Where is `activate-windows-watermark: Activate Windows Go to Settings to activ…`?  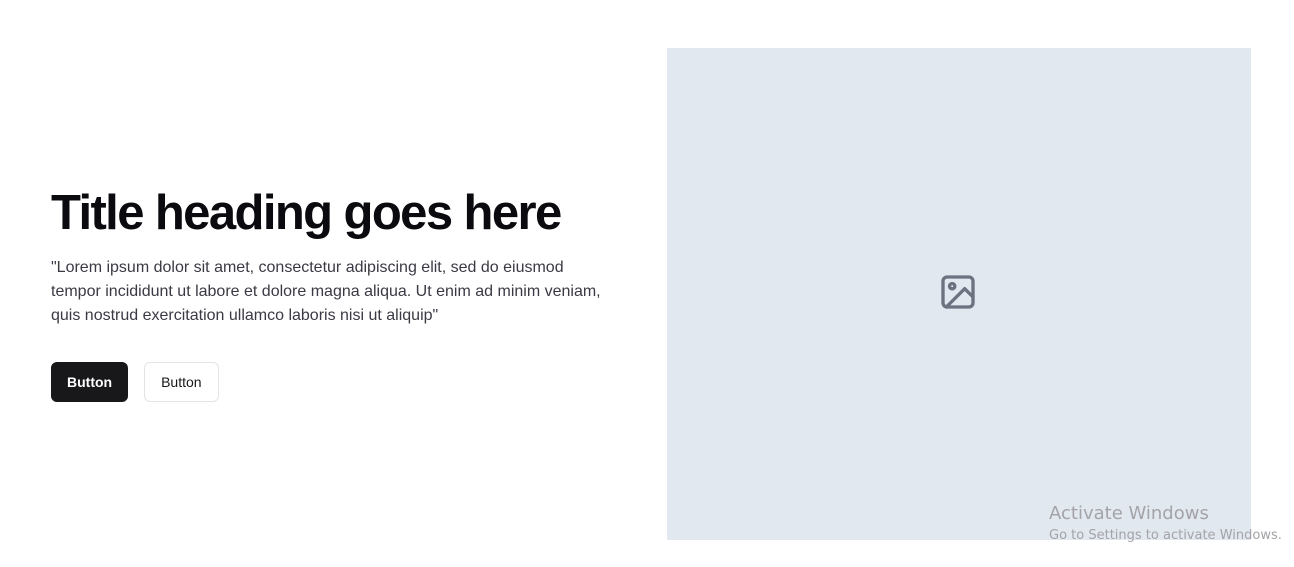 activate-windows-watermark: Activate Windows Go to Settings to activ… is located at coordinates (1165, 524).